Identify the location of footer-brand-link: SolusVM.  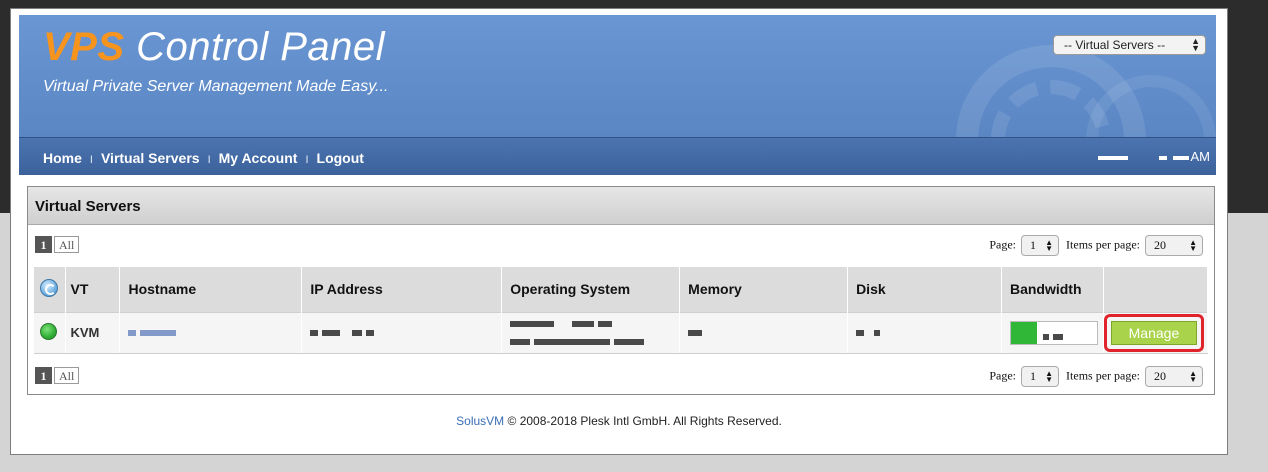
(480, 421).